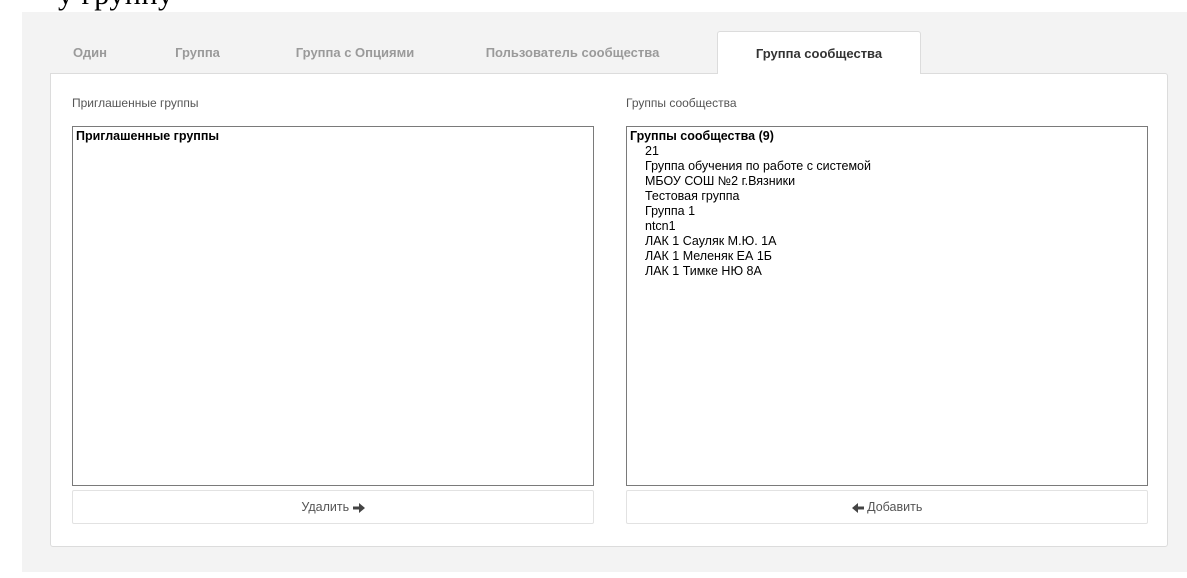 This screenshot has width=1187, height=578. Describe the element at coordinates (819, 52) in the screenshot. I see `tab-community-group: Группа сообщества` at that location.